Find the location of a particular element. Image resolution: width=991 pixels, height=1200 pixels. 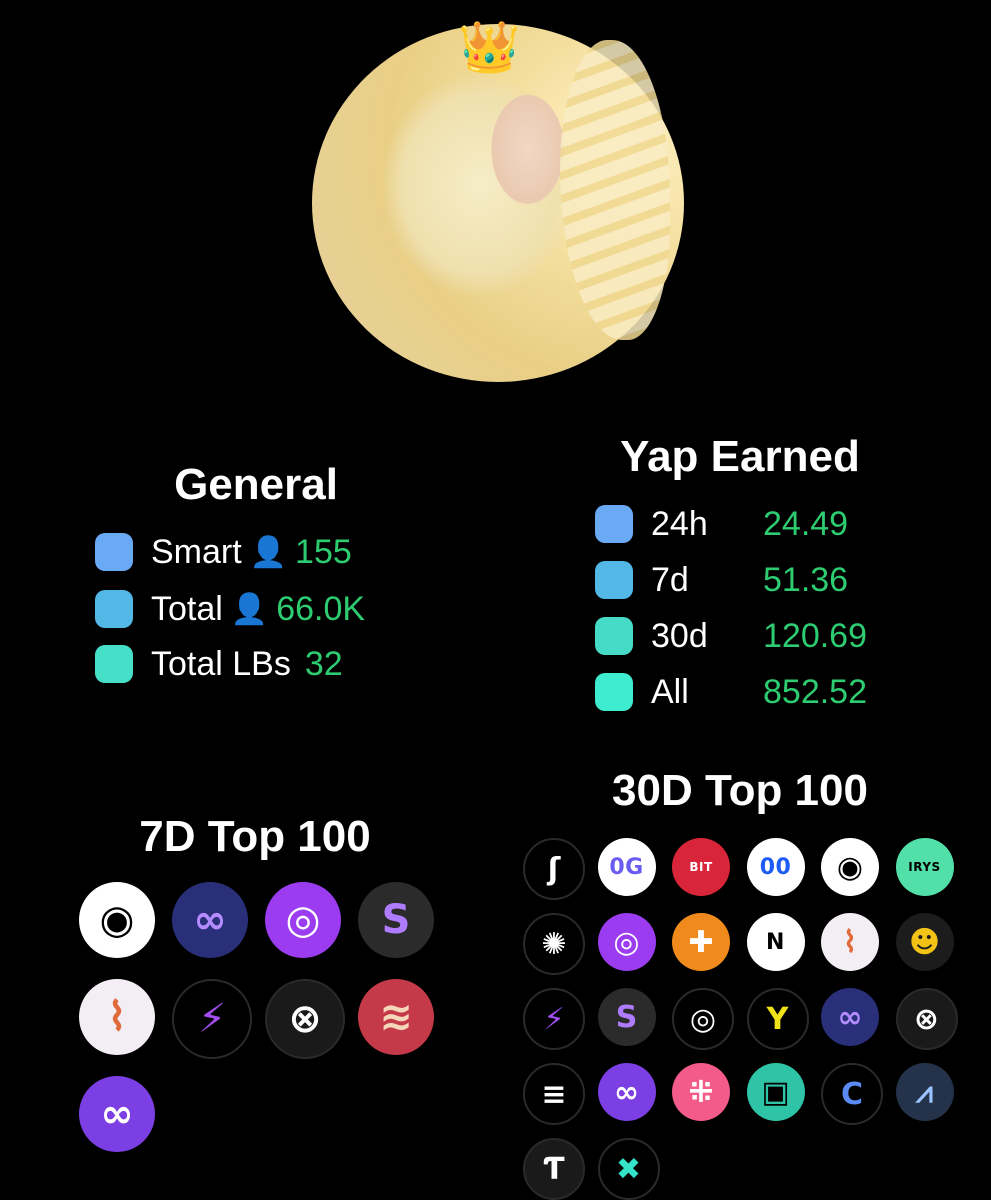

general-row-value: 155 is located at coordinates (323, 551).